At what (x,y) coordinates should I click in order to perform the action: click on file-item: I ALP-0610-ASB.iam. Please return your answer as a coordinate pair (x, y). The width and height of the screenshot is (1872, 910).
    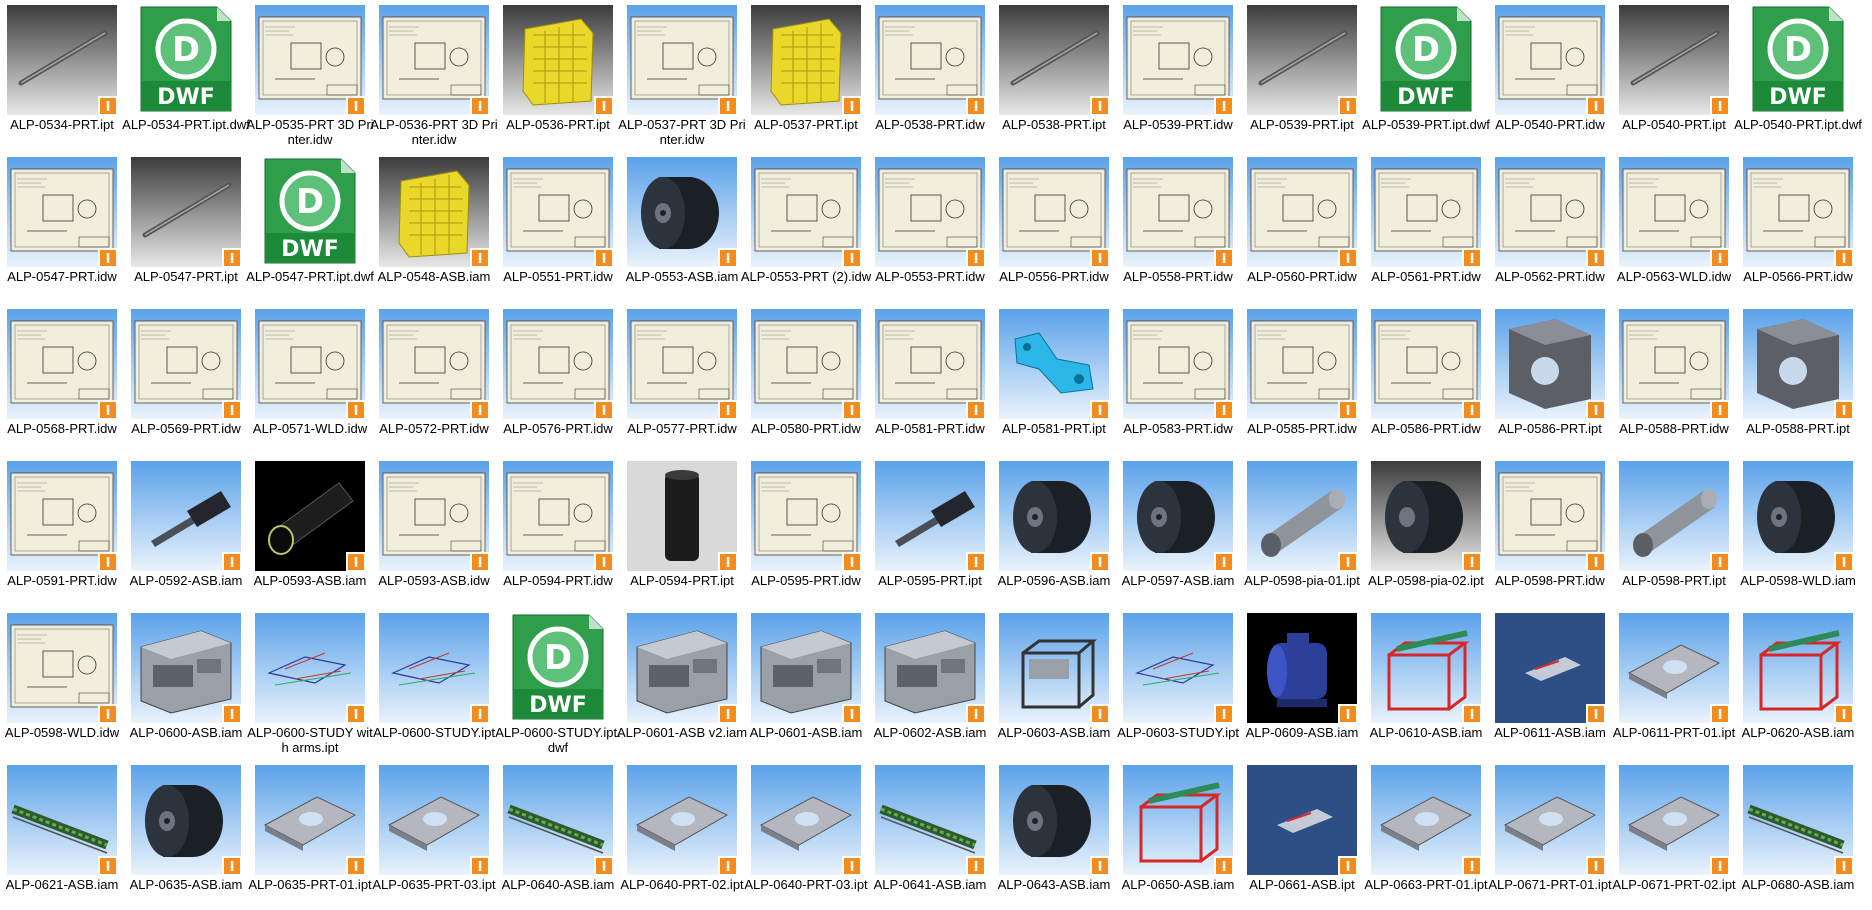
    Looking at the image, I should click on (1422, 683).